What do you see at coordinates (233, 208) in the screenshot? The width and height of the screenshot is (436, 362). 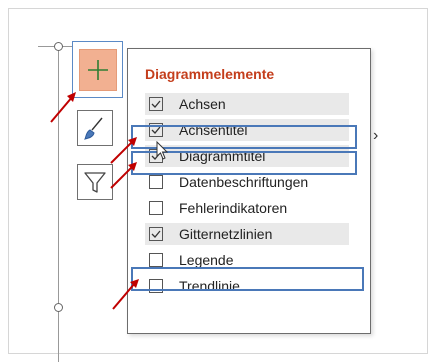 I see `chart-element-label: Fehlerindikatoren` at bounding box center [233, 208].